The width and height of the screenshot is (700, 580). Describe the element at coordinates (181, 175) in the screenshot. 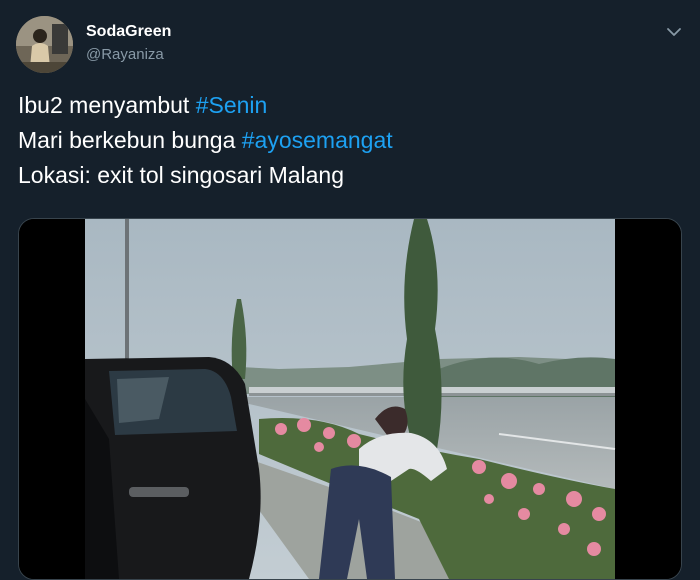

I see `tweet-line-3: Lokasi: exit tol singosari Malang` at that location.